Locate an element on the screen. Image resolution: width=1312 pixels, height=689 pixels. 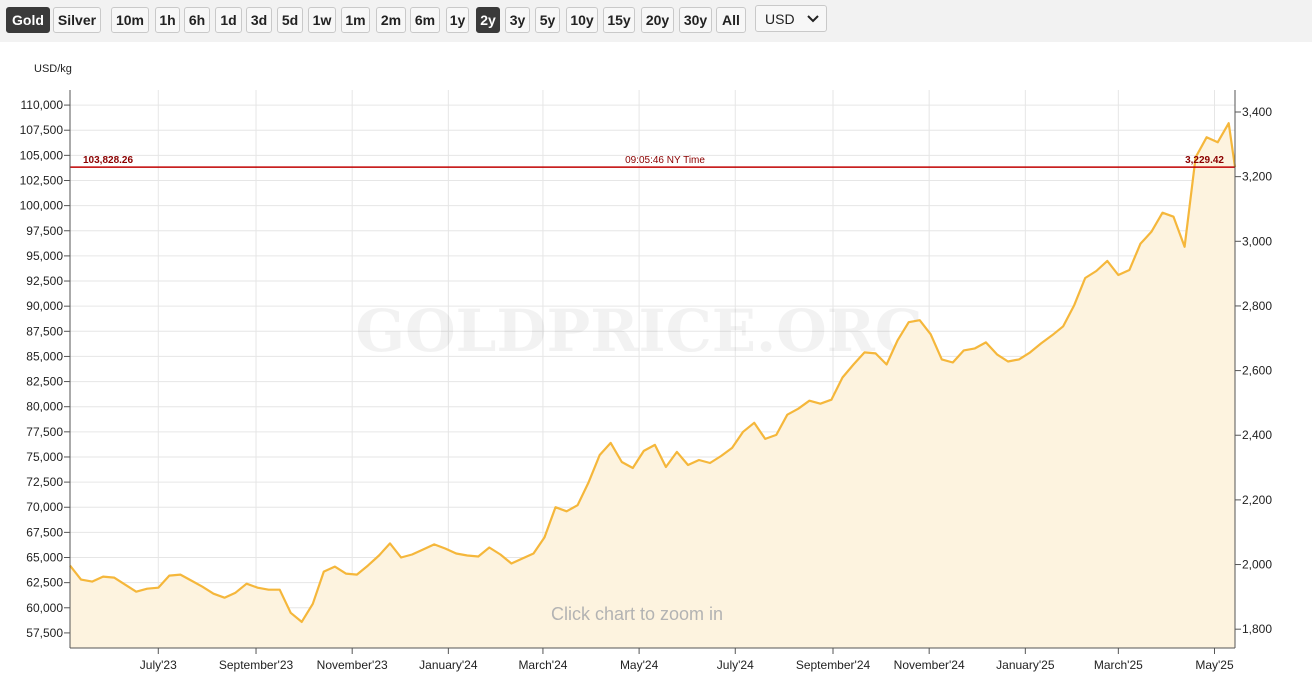
y-tick-label: 97,500 is located at coordinates (44, 231).